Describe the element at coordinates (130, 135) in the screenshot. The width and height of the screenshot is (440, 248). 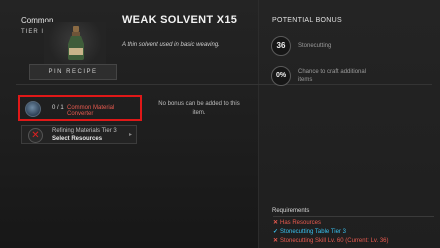
I see `chevron-icon: ▸` at that location.